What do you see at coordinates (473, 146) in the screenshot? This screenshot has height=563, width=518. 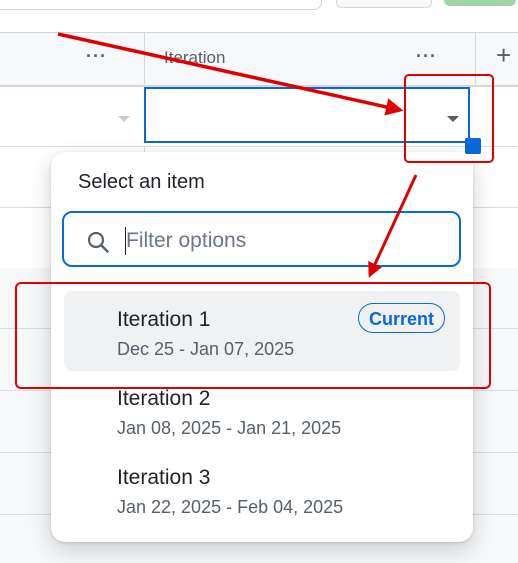 I see `fill-handle` at bounding box center [473, 146].